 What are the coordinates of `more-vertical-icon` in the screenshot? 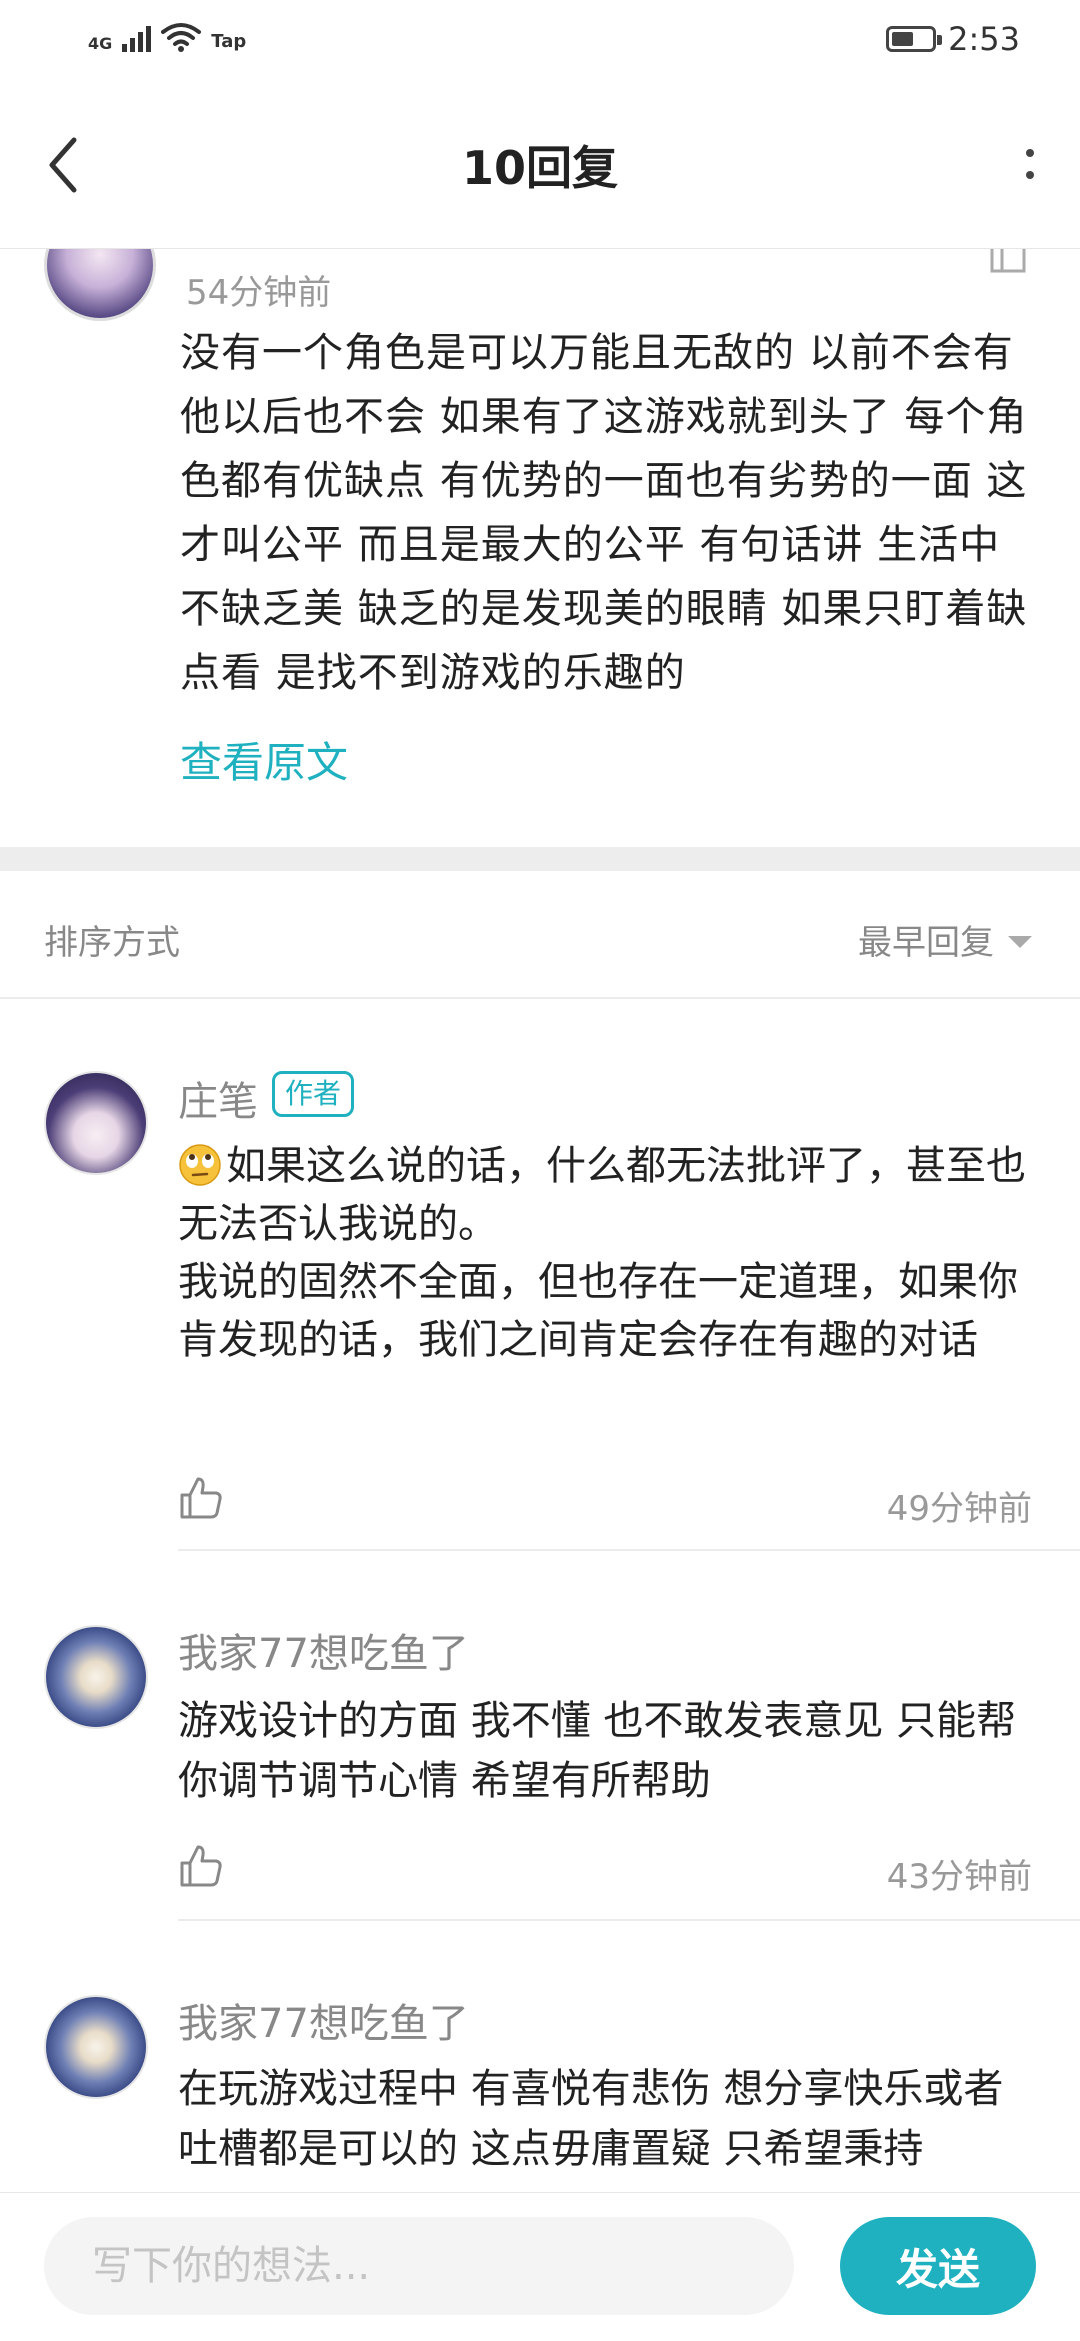 It's located at (1030, 164).